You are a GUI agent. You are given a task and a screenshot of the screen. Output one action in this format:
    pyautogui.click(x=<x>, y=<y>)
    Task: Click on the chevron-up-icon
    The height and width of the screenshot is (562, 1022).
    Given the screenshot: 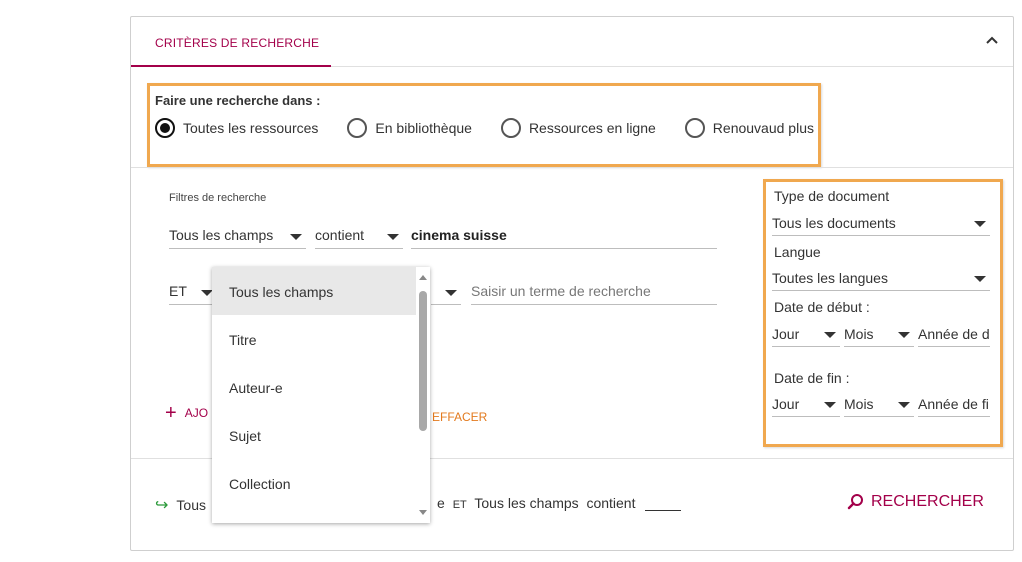 What is the action you would take?
    pyautogui.click(x=992, y=40)
    